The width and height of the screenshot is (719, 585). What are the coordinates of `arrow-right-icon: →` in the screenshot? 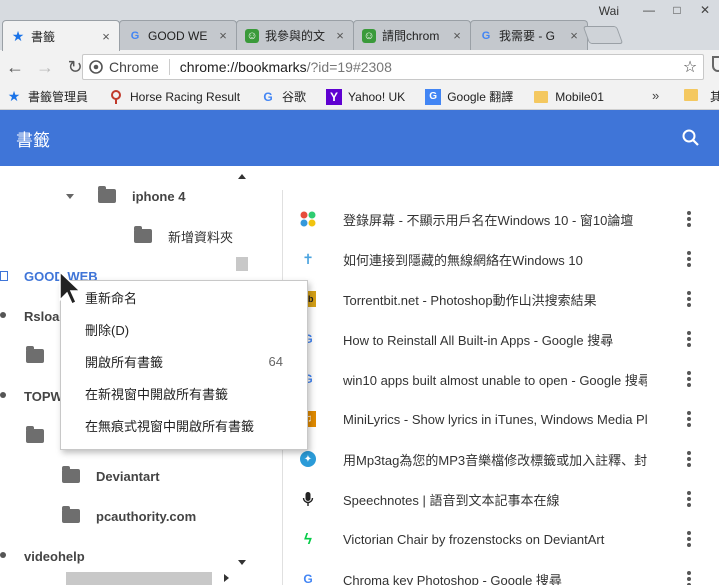 It's located at (45, 66).